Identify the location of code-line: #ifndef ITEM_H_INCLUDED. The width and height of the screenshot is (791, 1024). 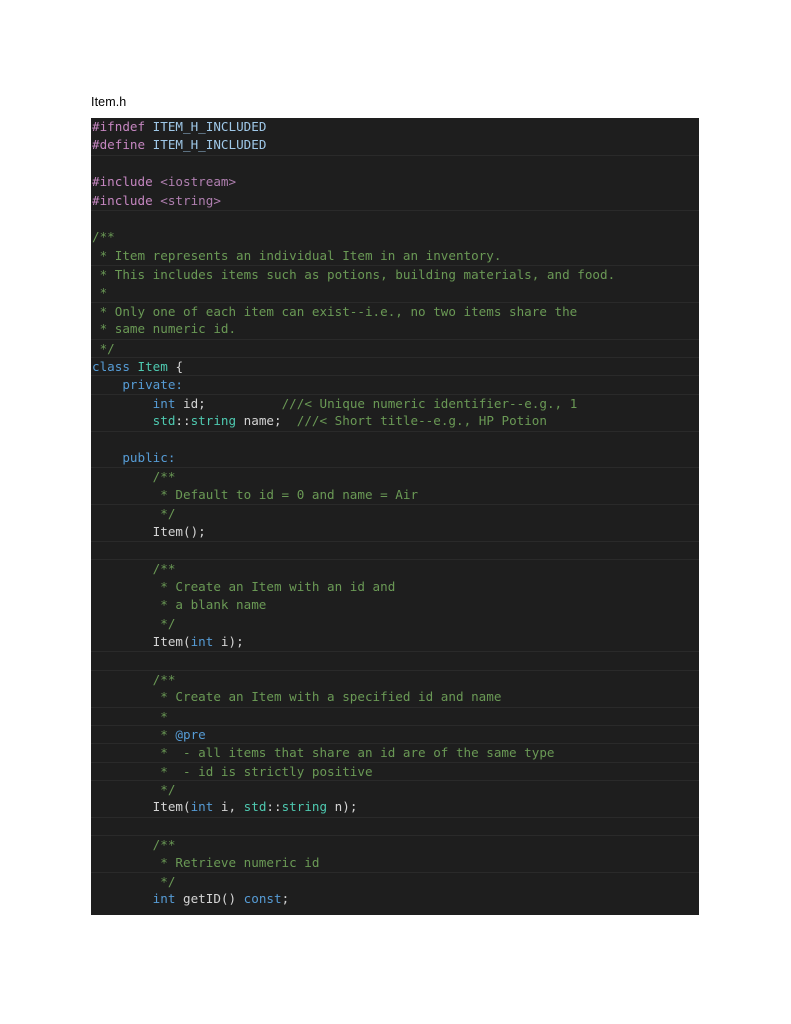
(395, 127).